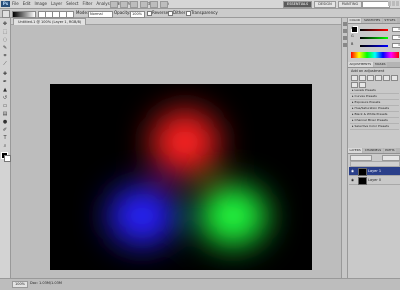 This screenshot has height=290, width=400. I want to click on gradient-picker, so click(24, 14).